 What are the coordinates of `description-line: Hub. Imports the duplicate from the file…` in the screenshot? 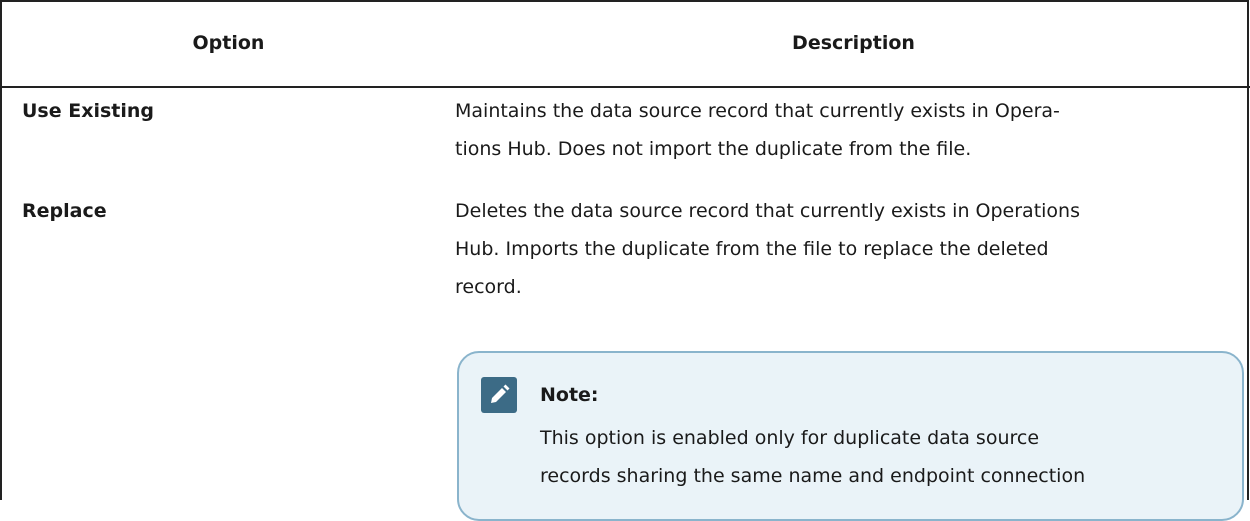 It's located at (752, 249).